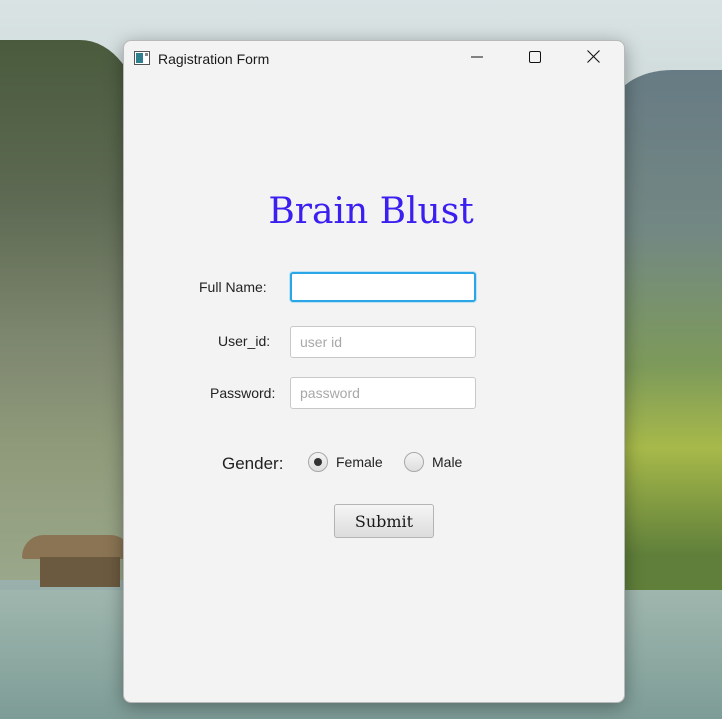  What do you see at coordinates (414, 462) in the screenshot?
I see `male-radio` at bounding box center [414, 462].